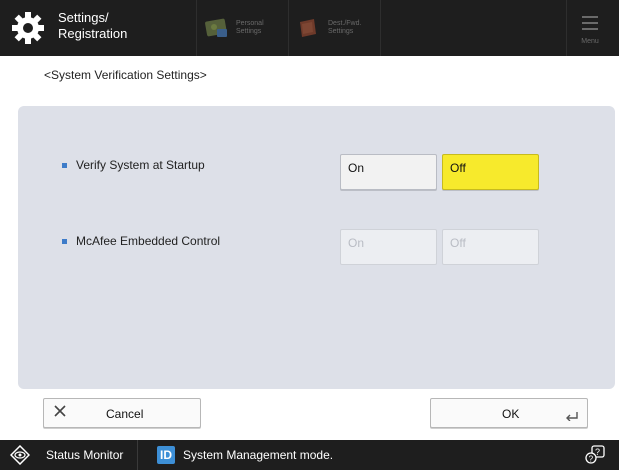 This screenshot has width=619, height=470. I want to click on statusbar-divider, so click(137, 455).